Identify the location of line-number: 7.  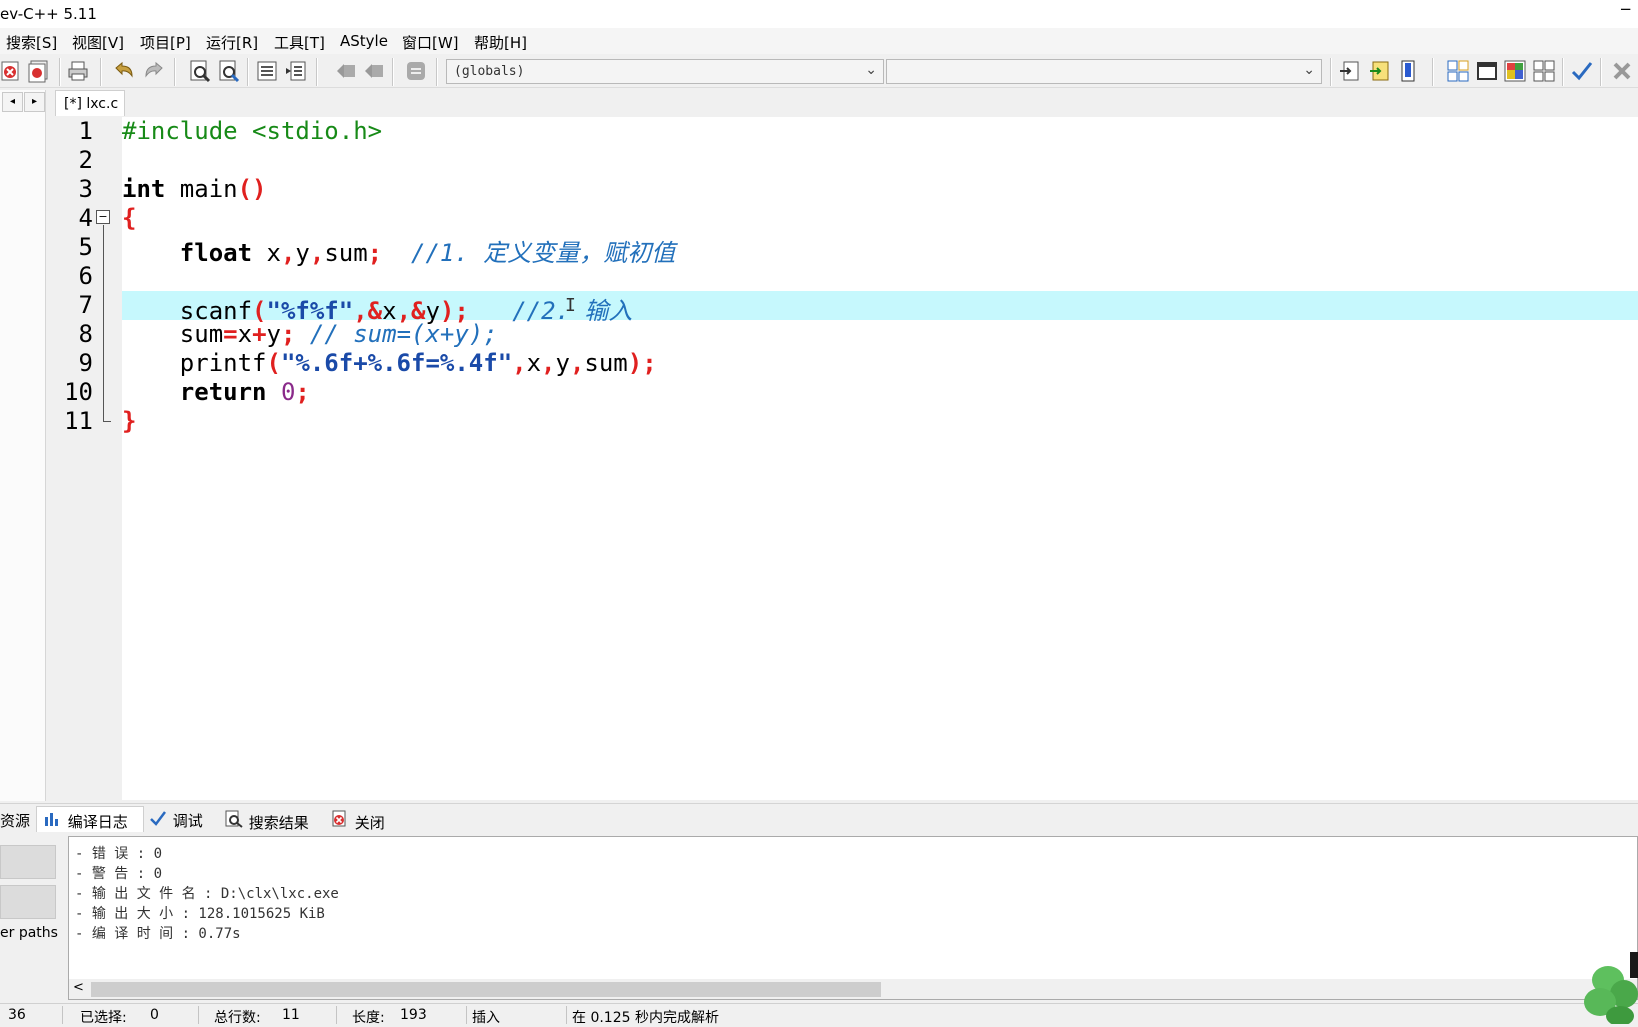
(85, 305).